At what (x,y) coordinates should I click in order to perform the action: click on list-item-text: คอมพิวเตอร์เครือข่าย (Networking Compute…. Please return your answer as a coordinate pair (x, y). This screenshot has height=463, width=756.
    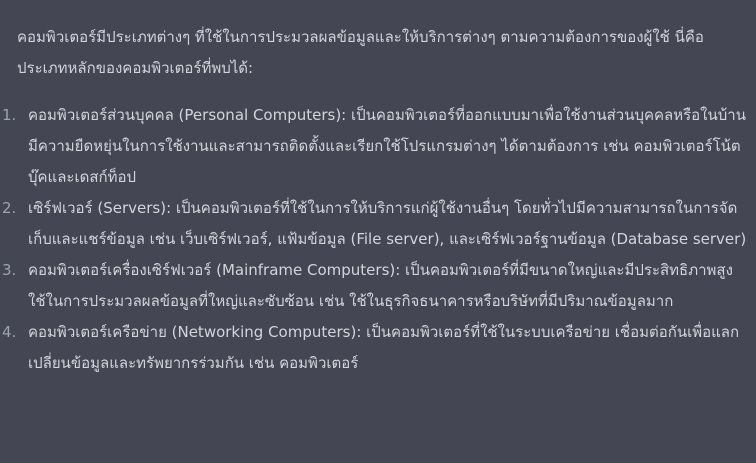
    Looking at the image, I should click on (384, 347).